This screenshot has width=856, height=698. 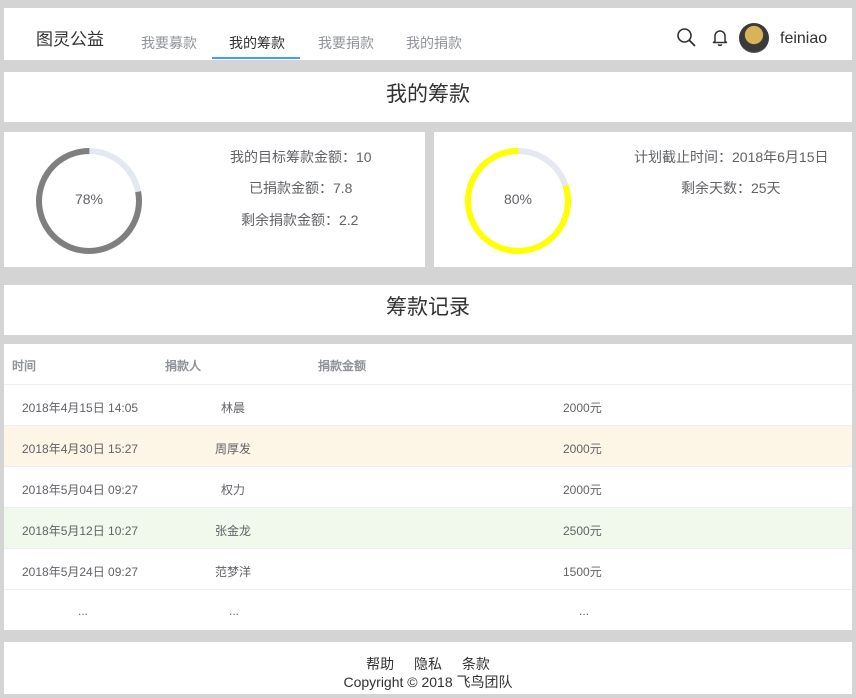 What do you see at coordinates (233, 408) in the screenshot?
I see `row-donor-cell: 林晨` at bounding box center [233, 408].